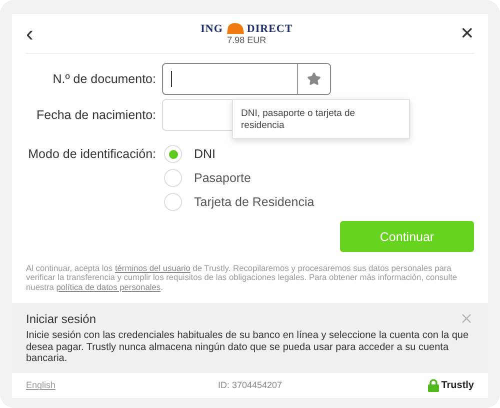  Describe the element at coordinates (30, 33) in the screenshot. I see `back-button: ‹` at that location.